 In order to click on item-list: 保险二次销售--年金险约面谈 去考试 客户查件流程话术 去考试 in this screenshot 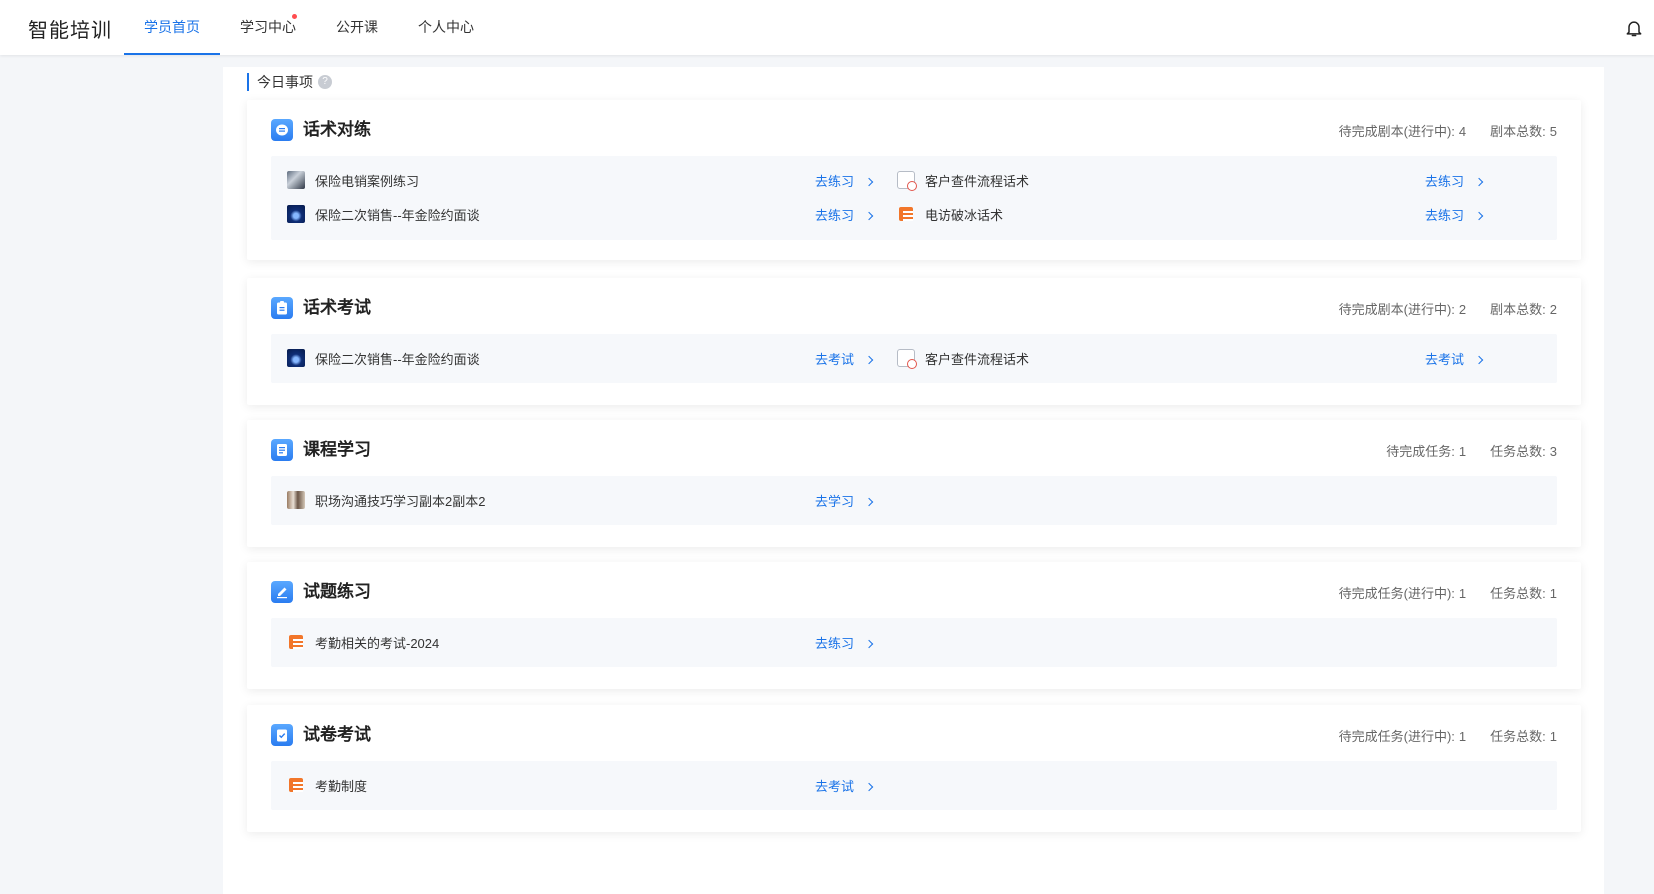, I will do `click(914, 358)`.